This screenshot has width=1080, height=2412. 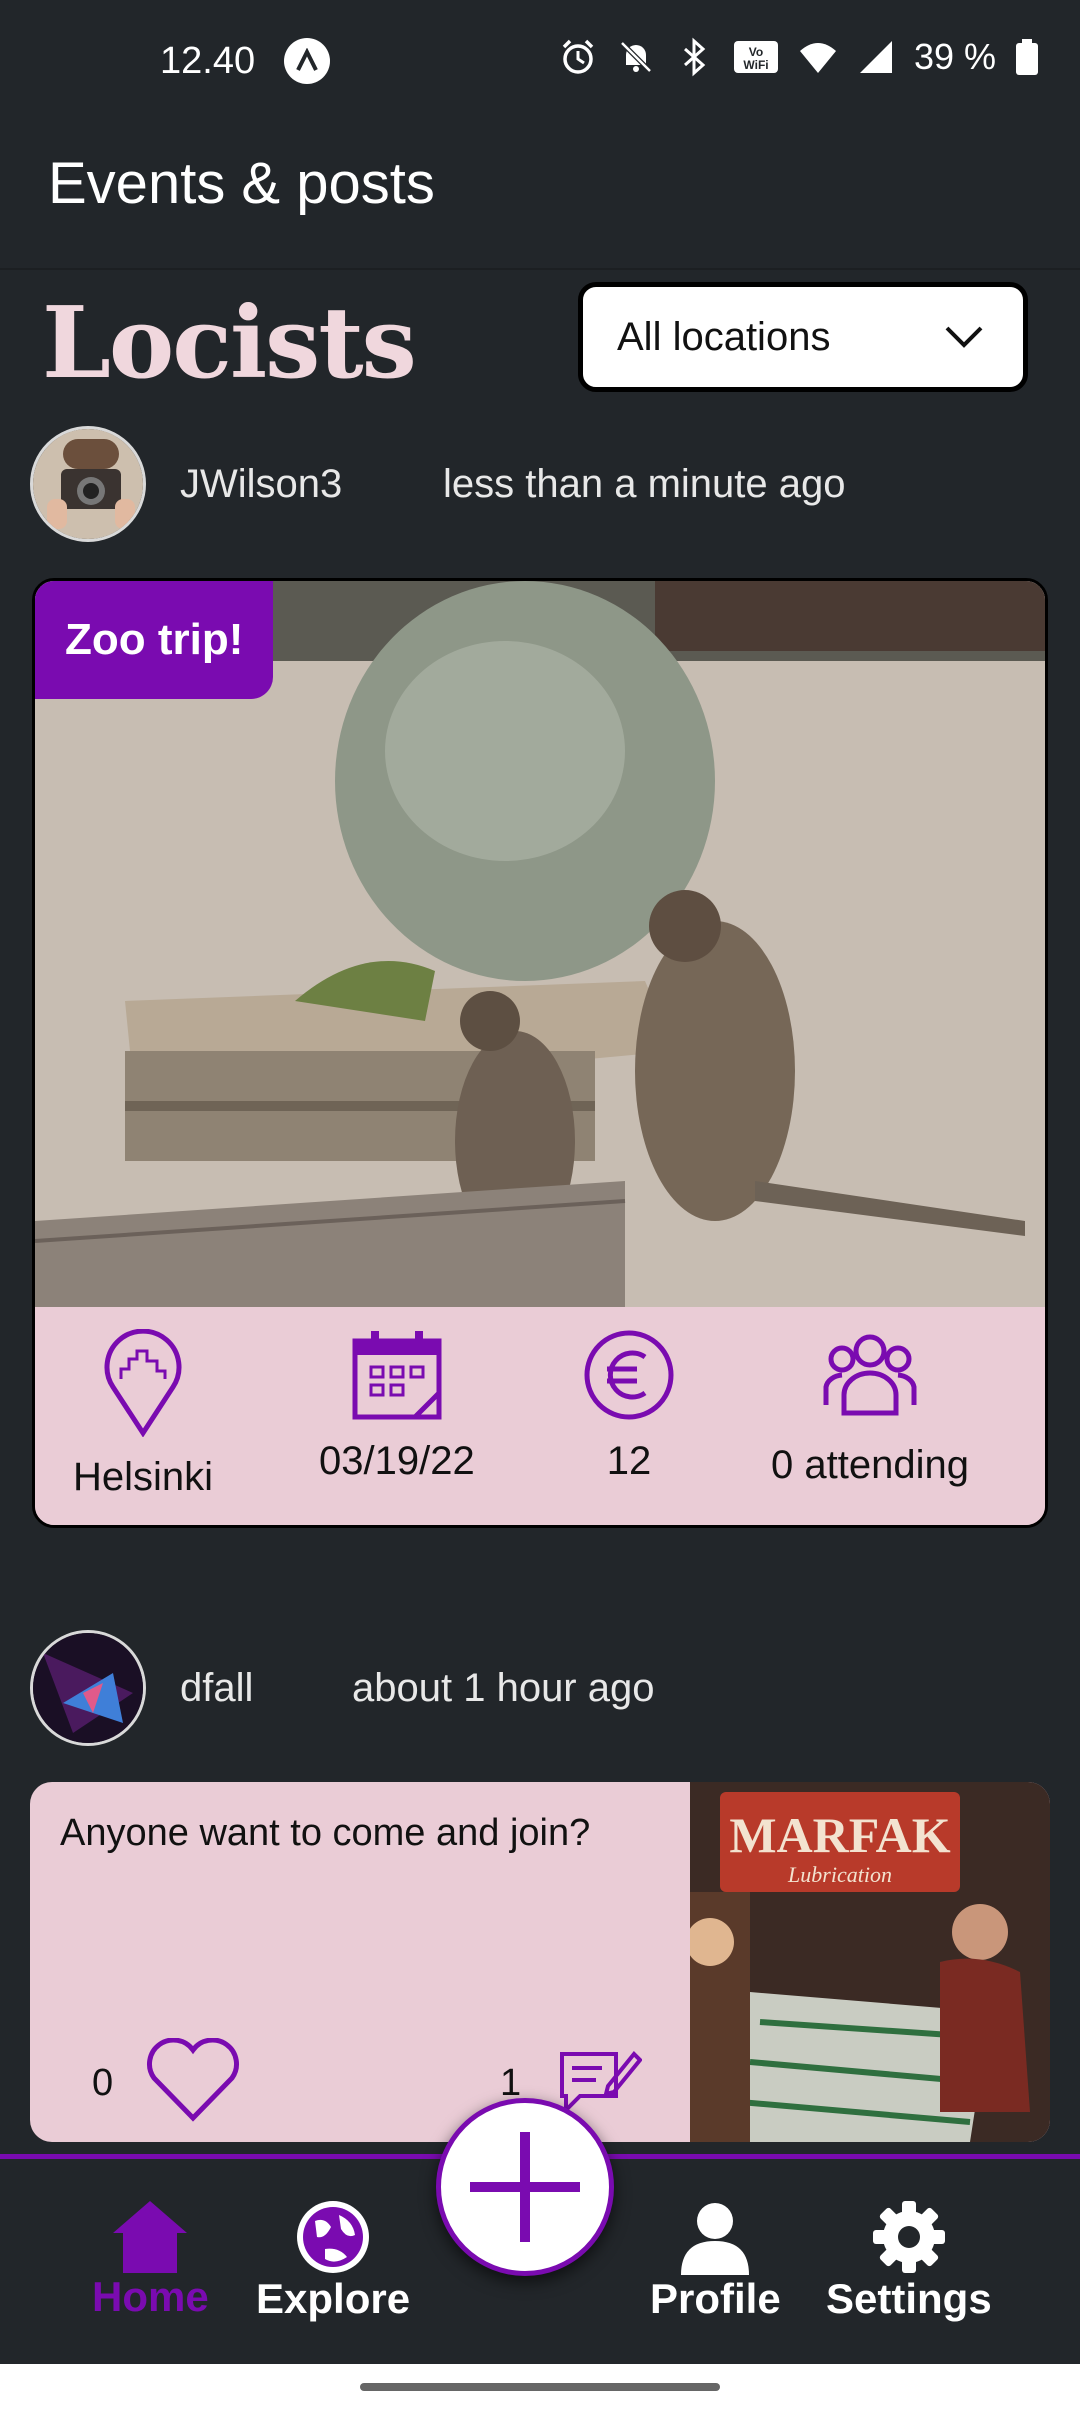 What do you see at coordinates (143, 1477) in the screenshot?
I see `event-location-text: Helsinki` at bounding box center [143, 1477].